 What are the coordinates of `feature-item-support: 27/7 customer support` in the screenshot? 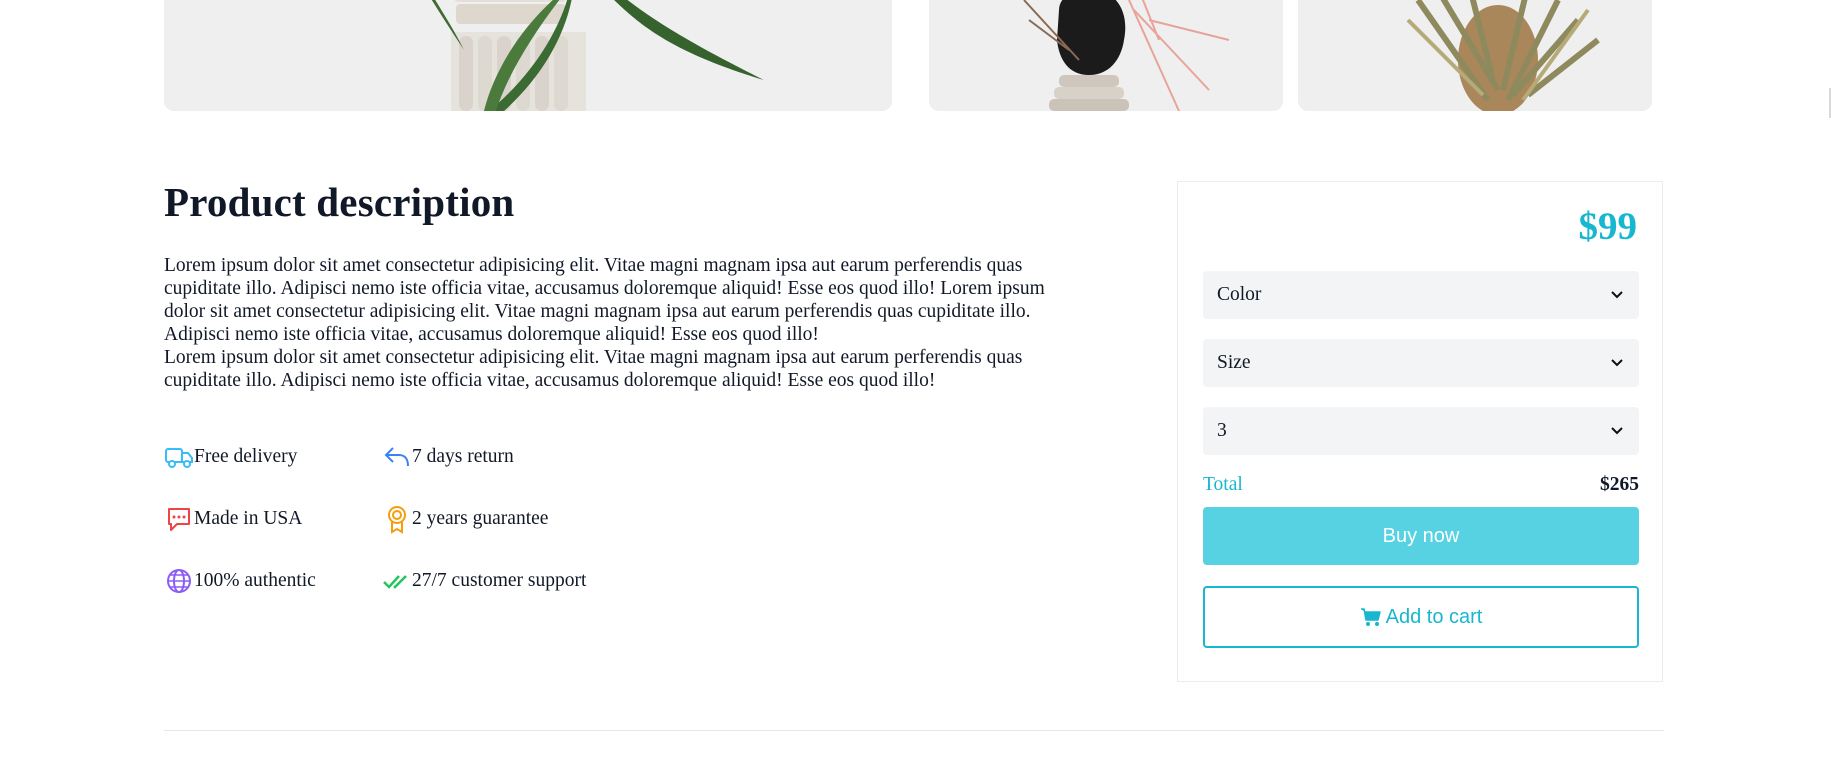 It's located at (484, 581).